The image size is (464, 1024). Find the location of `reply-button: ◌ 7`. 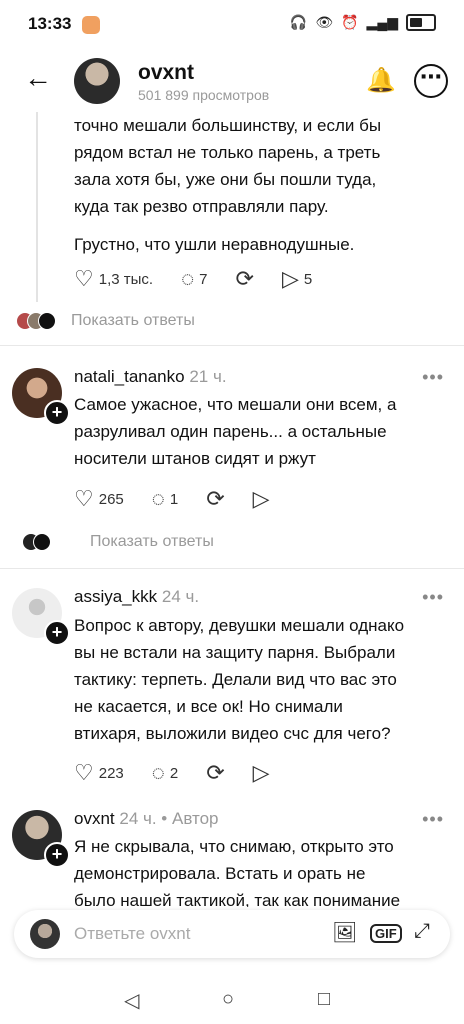

reply-button: ◌ 7 is located at coordinates (194, 279).